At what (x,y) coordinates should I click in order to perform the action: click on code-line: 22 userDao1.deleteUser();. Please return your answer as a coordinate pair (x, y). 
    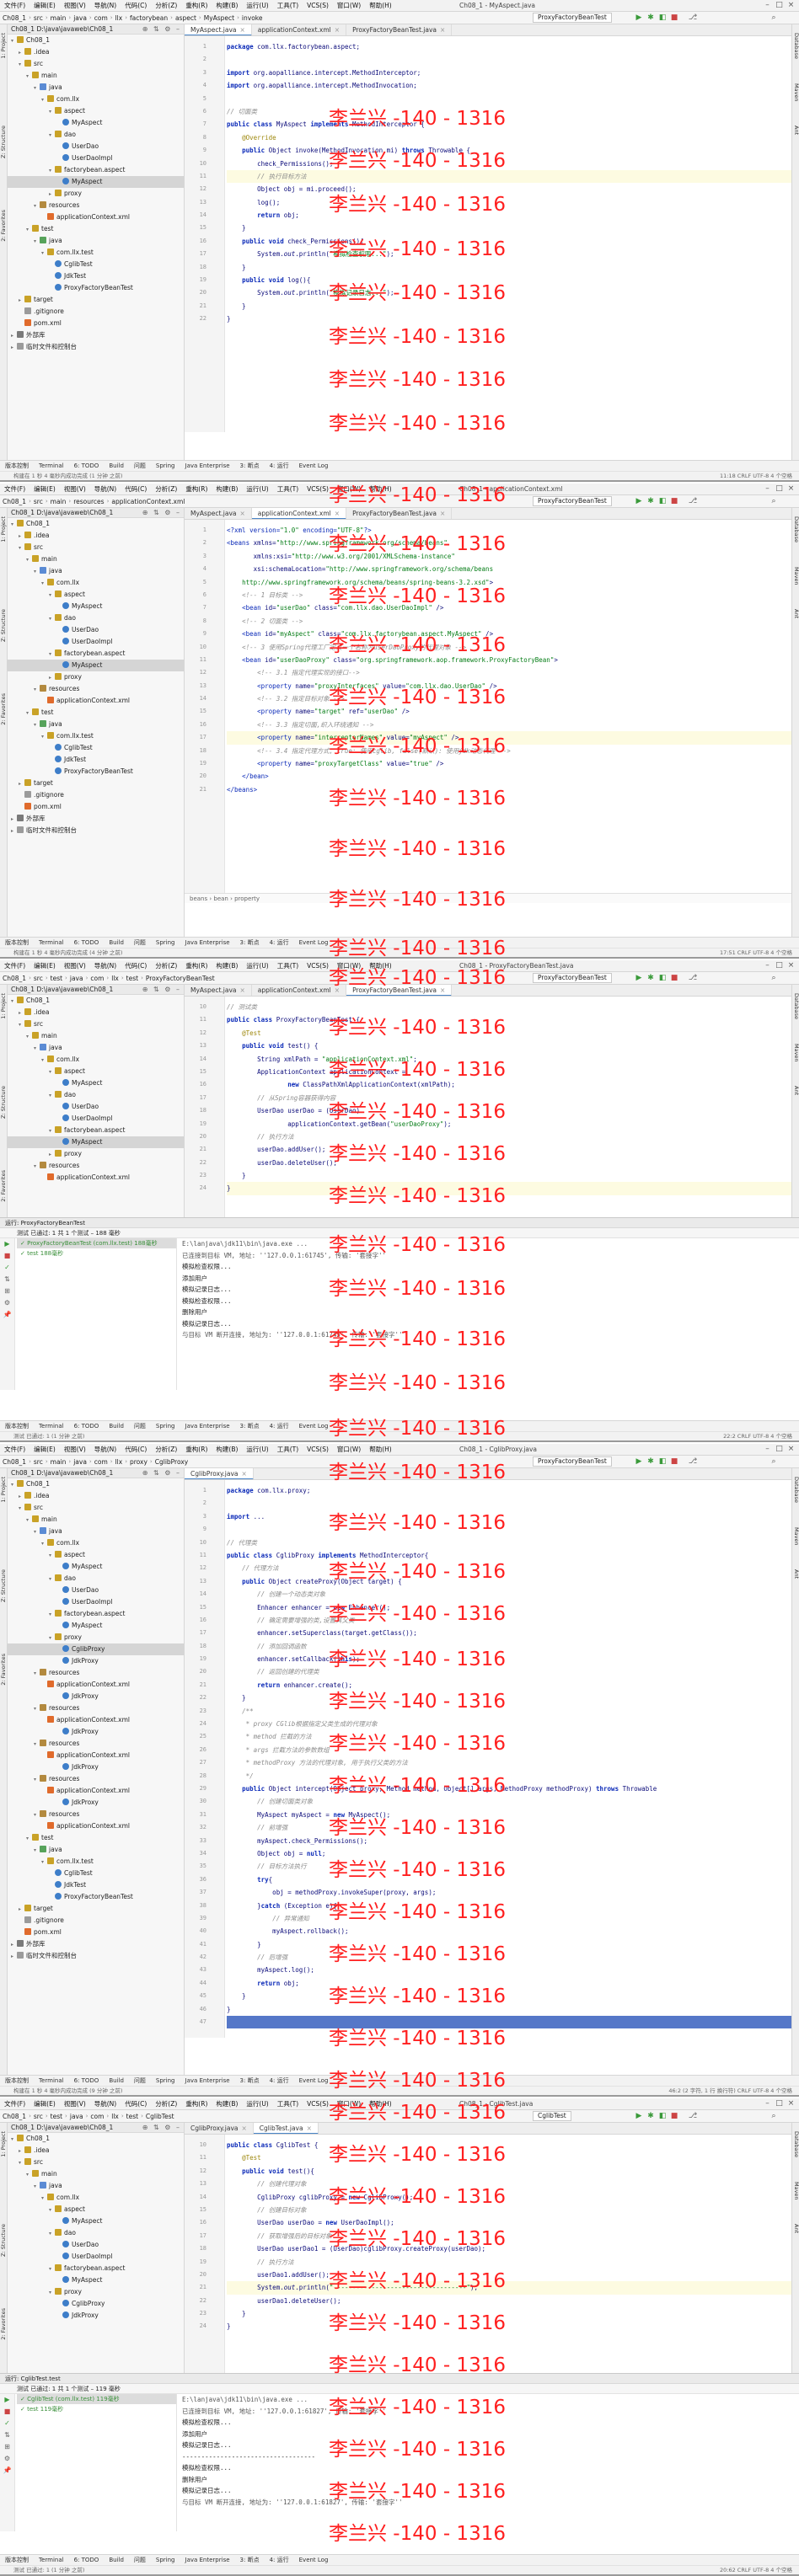
    Looking at the image, I should click on (495, 2301).